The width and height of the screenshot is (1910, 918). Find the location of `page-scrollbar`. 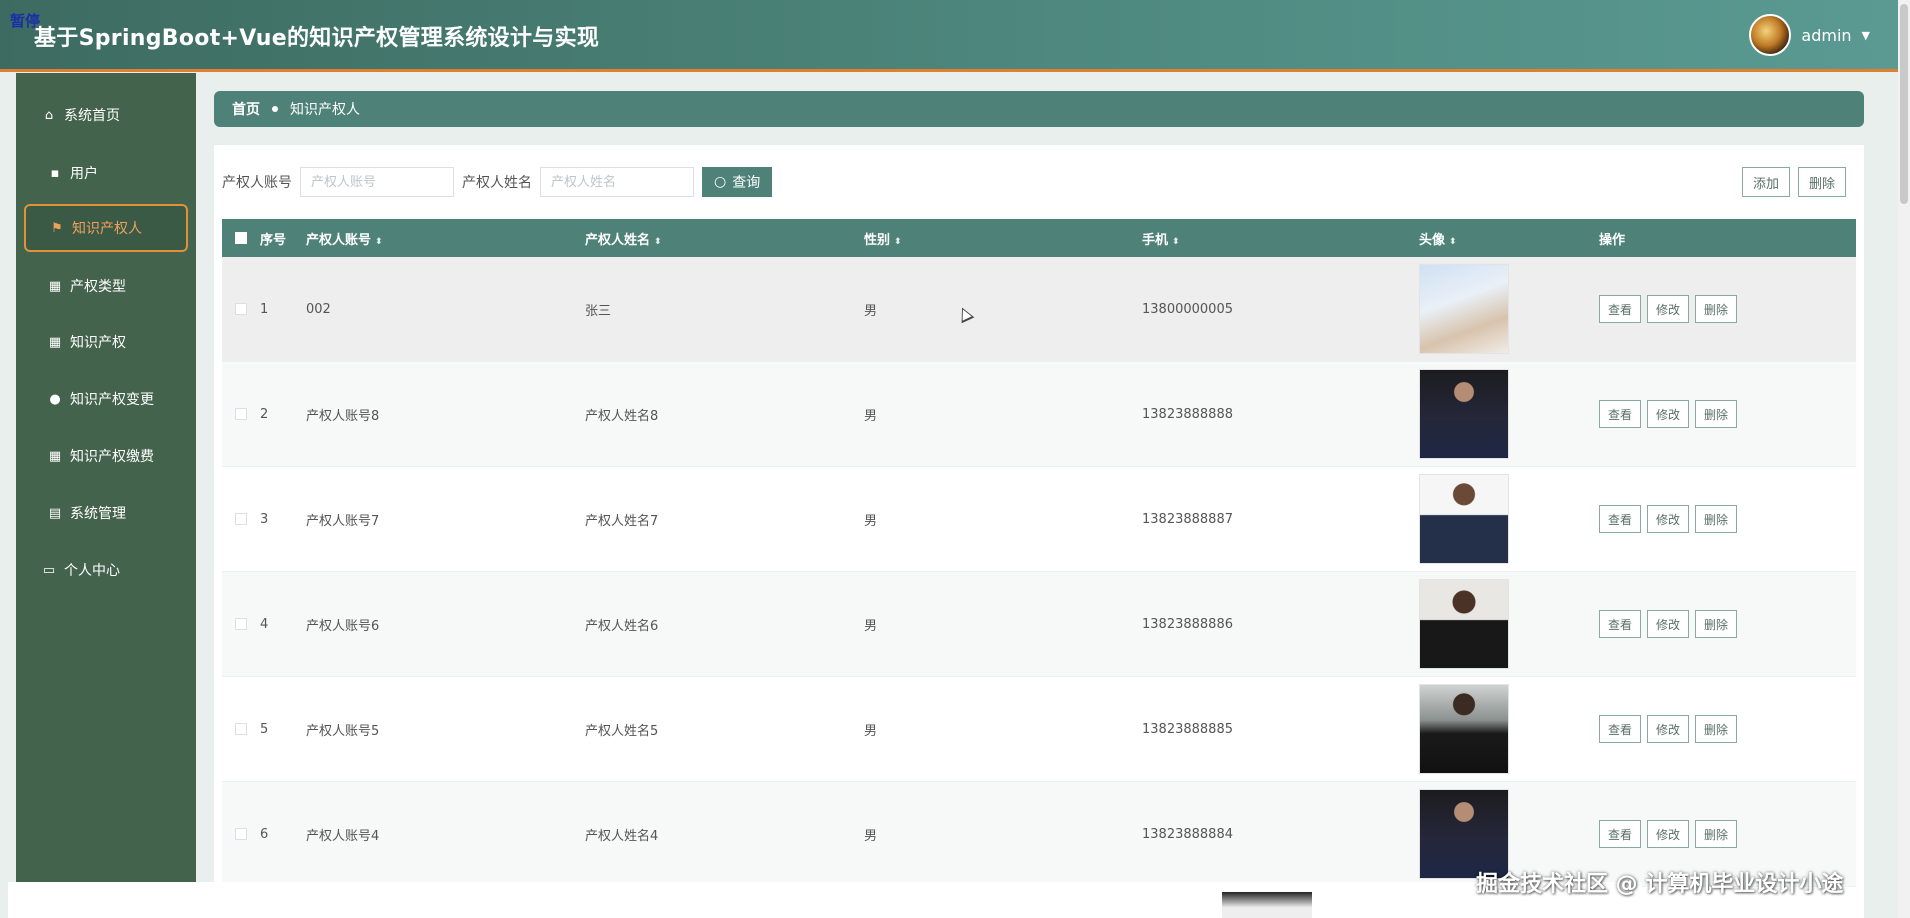

page-scrollbar is located at coordinates (1904, 459).